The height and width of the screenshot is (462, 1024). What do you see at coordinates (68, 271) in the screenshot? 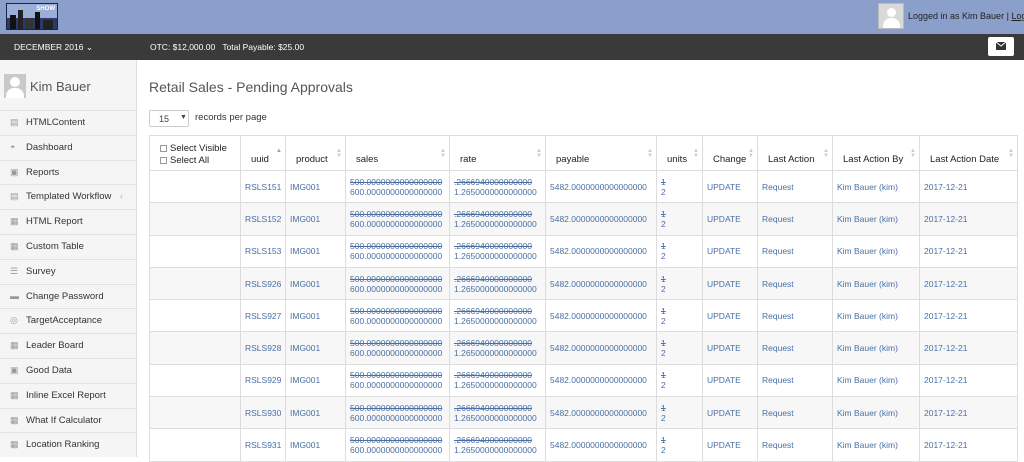
I see `sidebar-item-survey: ☰ Survey` at bounding box center [68, 271].